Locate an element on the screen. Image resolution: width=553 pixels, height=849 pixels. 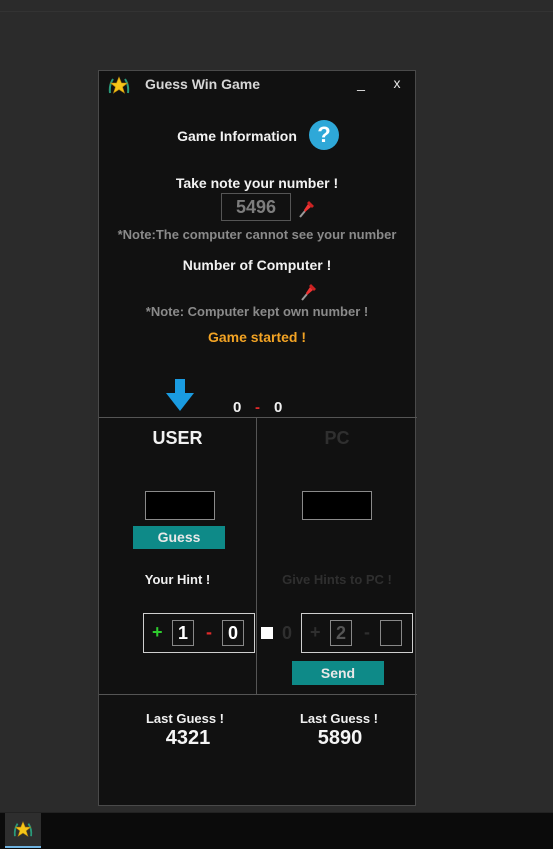
minimize-button: _ is located at coordinates (361, 83).